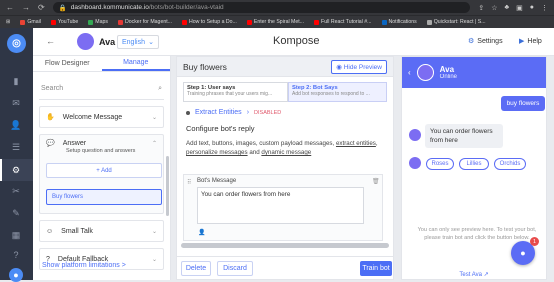 The width and height of the screenshot is (554, 282). What do you see at coordinates (16, 191) in the screenshot?
I see `integrations-icon: ✂` at bounding box center [16, 191].